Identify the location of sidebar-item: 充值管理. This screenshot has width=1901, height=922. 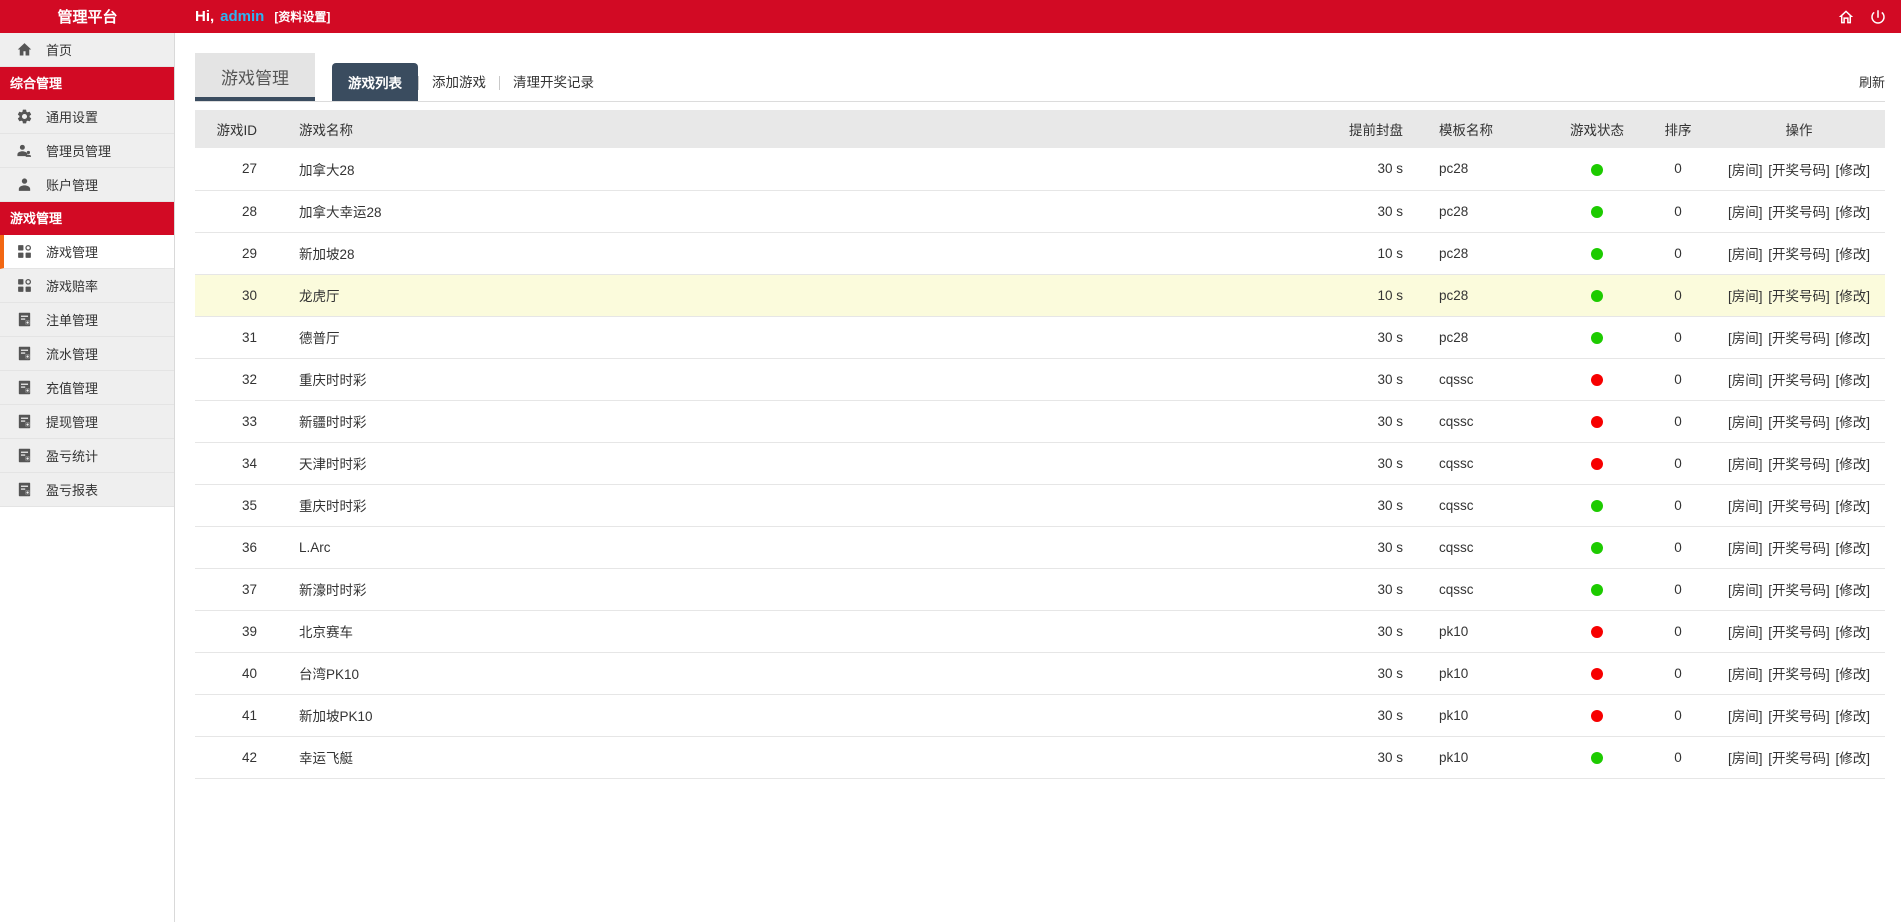
(87, 388).